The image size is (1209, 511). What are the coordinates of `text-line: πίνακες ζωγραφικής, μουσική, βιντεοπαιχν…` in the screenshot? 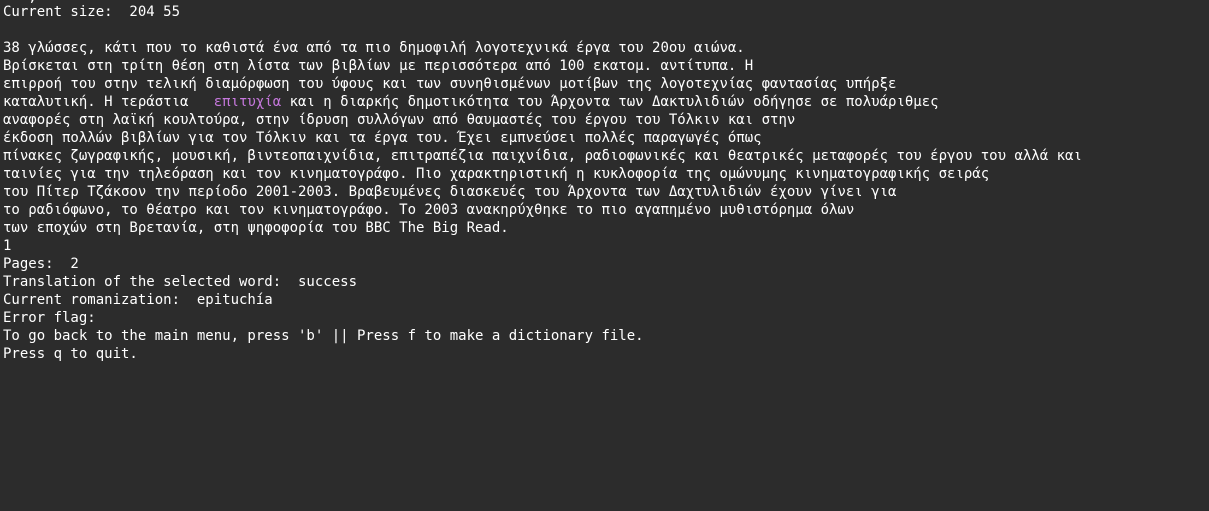 It's located at (542, 156).